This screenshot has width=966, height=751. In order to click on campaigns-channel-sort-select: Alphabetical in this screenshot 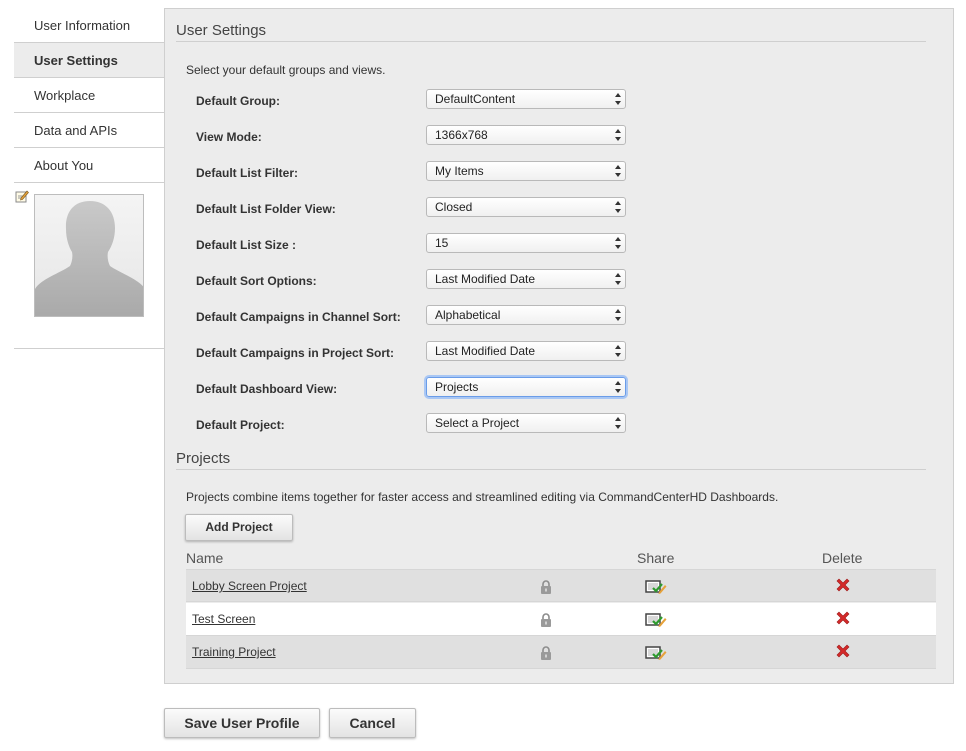, I will do `click(526, 315)`.